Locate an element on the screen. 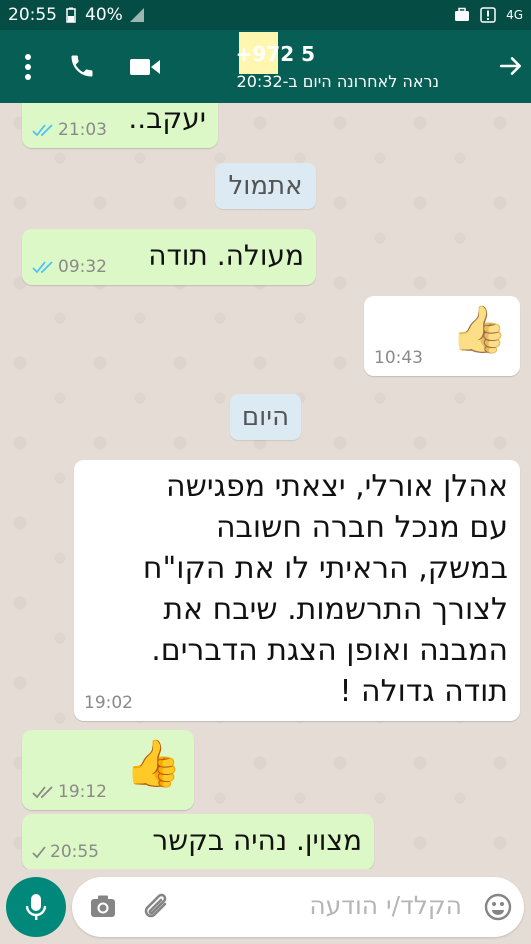  message-line: תודה גדולה ! is located at coordinates (423, 691).